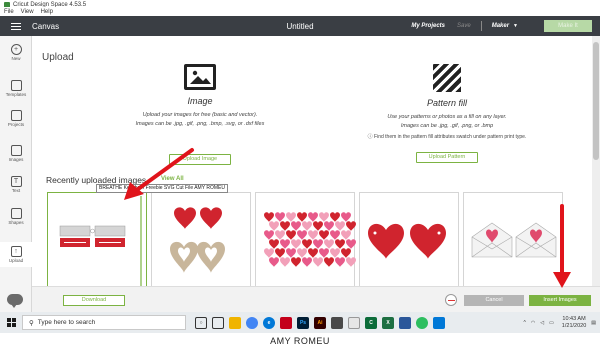  What do you see at coordinates (9, 12) in the screenshot?
I see `menu-file: File` at bounding box center [9, 12].